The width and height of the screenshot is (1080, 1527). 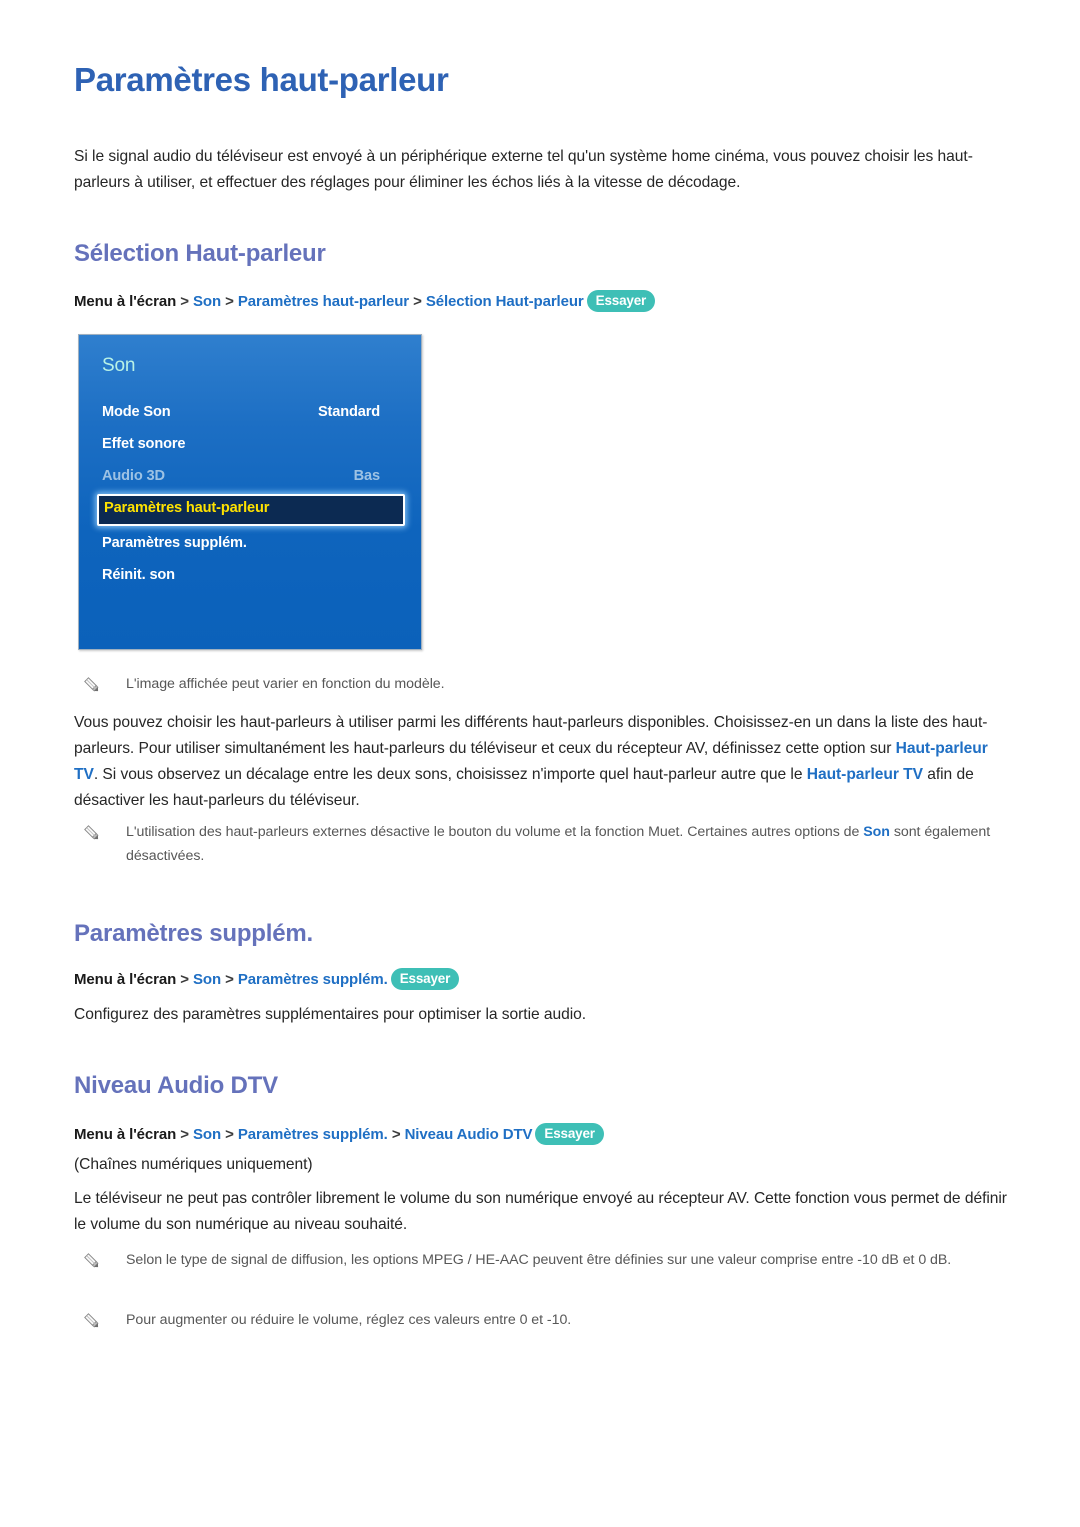 What do you see at coordinates (176, 1085) in the screenshot?
I see `section-title-niveau-audio-dtv: Niveau Audio DTV` at bounding box center [176, 1085].